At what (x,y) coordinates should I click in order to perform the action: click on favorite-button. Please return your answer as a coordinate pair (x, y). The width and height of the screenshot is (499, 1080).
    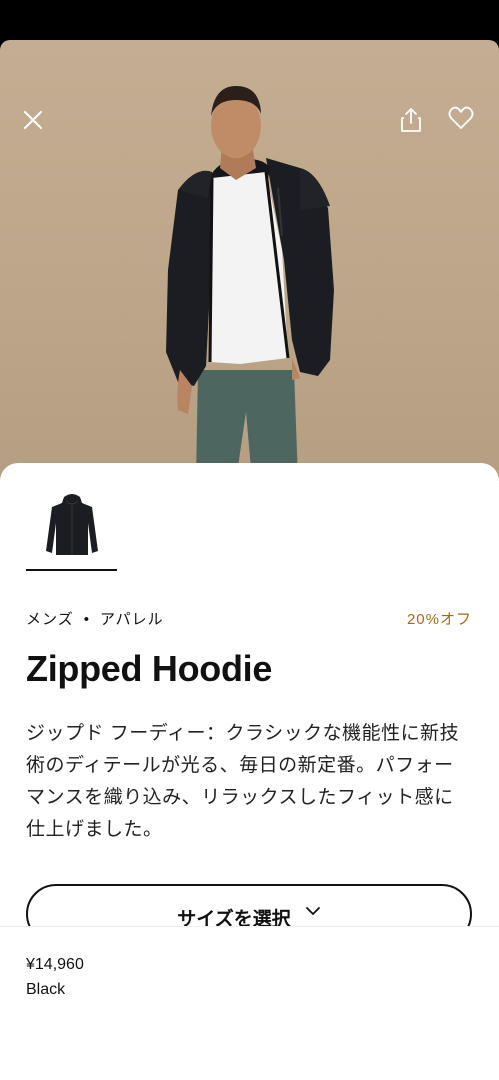
    Looking at the image, I should click on (461, 118).